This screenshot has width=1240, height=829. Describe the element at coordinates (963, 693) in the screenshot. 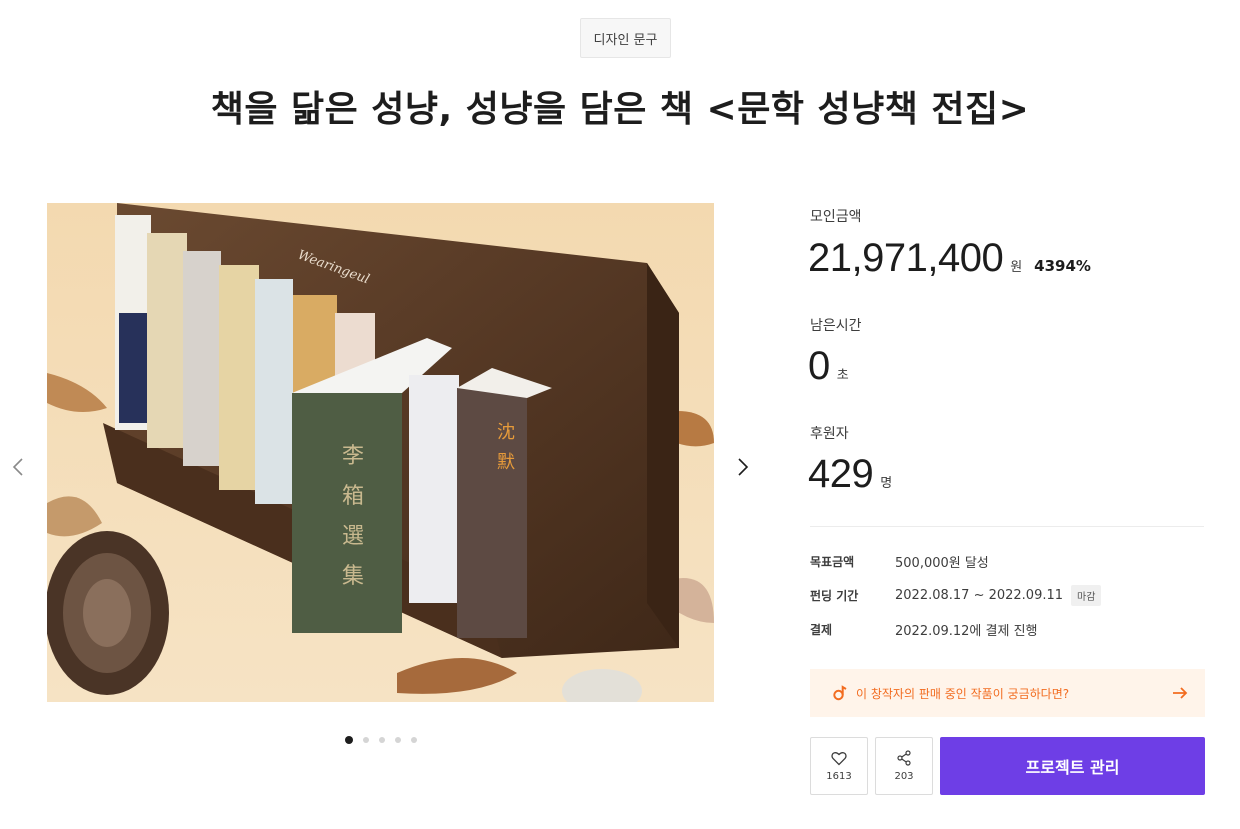

I see `banner-text: 이 창작자의 판매 중인 작품이 궁금하다면?` at that location.